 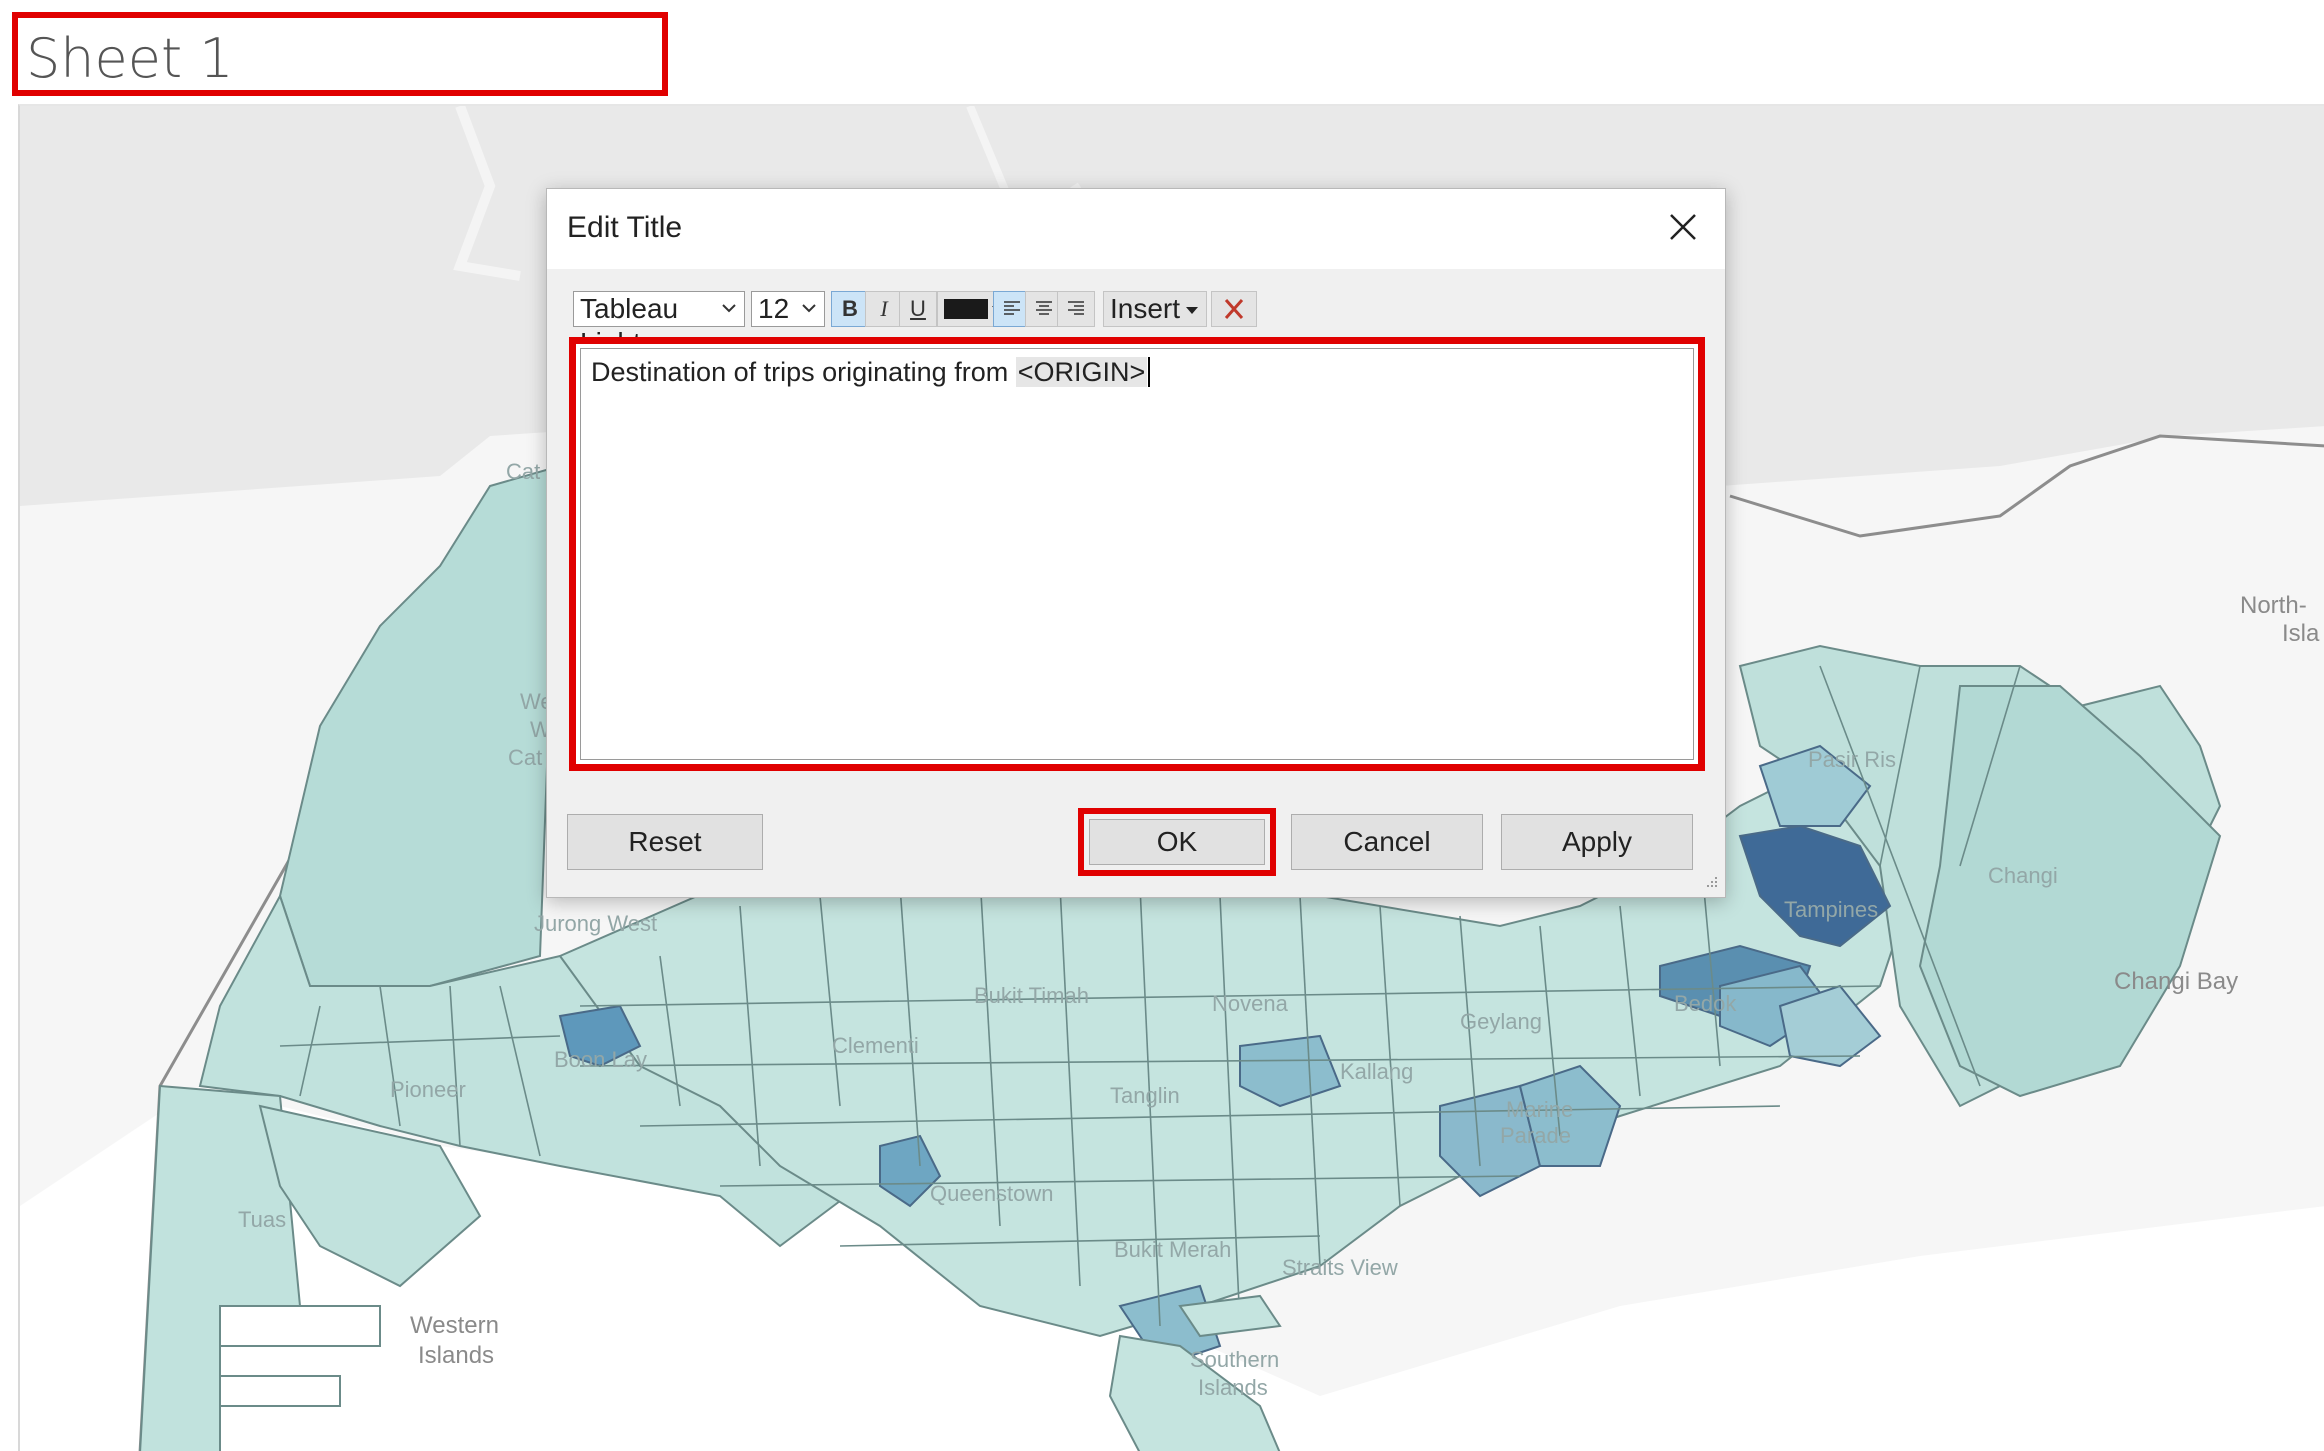 What do you see at coordinates (774, 308) in the screenshot?
I see `font-size-value: 12` at bounding box center [774, 308].